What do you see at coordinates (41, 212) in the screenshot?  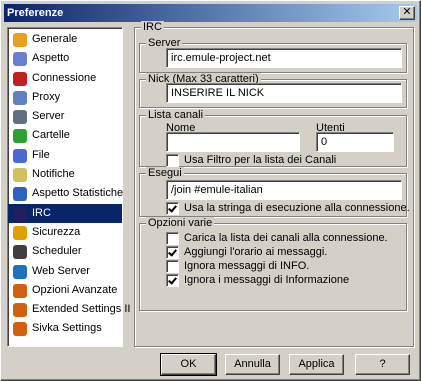 I see `nav-item-label: IRC` at bounding box center [41, 212].